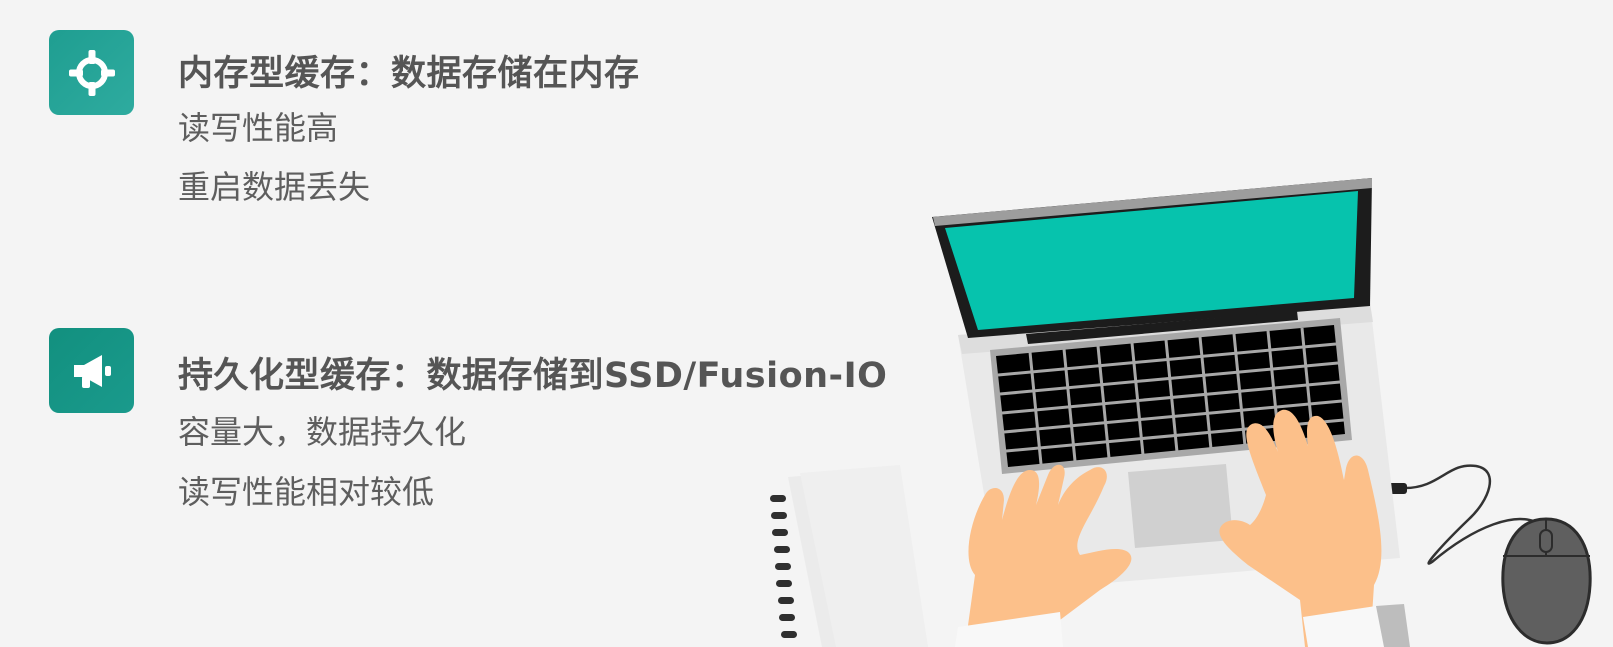 This screenshot has height=647, width=1613. Describe the element at coordinates (1546, 581) in the screenshot. I see `mouse-illustration` at that location.